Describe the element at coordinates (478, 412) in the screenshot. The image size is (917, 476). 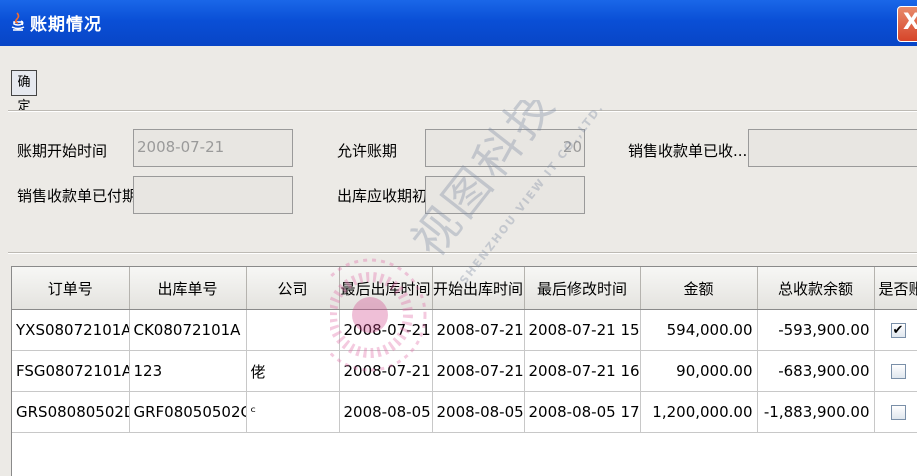
I see `start-out-cell: 2008-08-05` at that location.